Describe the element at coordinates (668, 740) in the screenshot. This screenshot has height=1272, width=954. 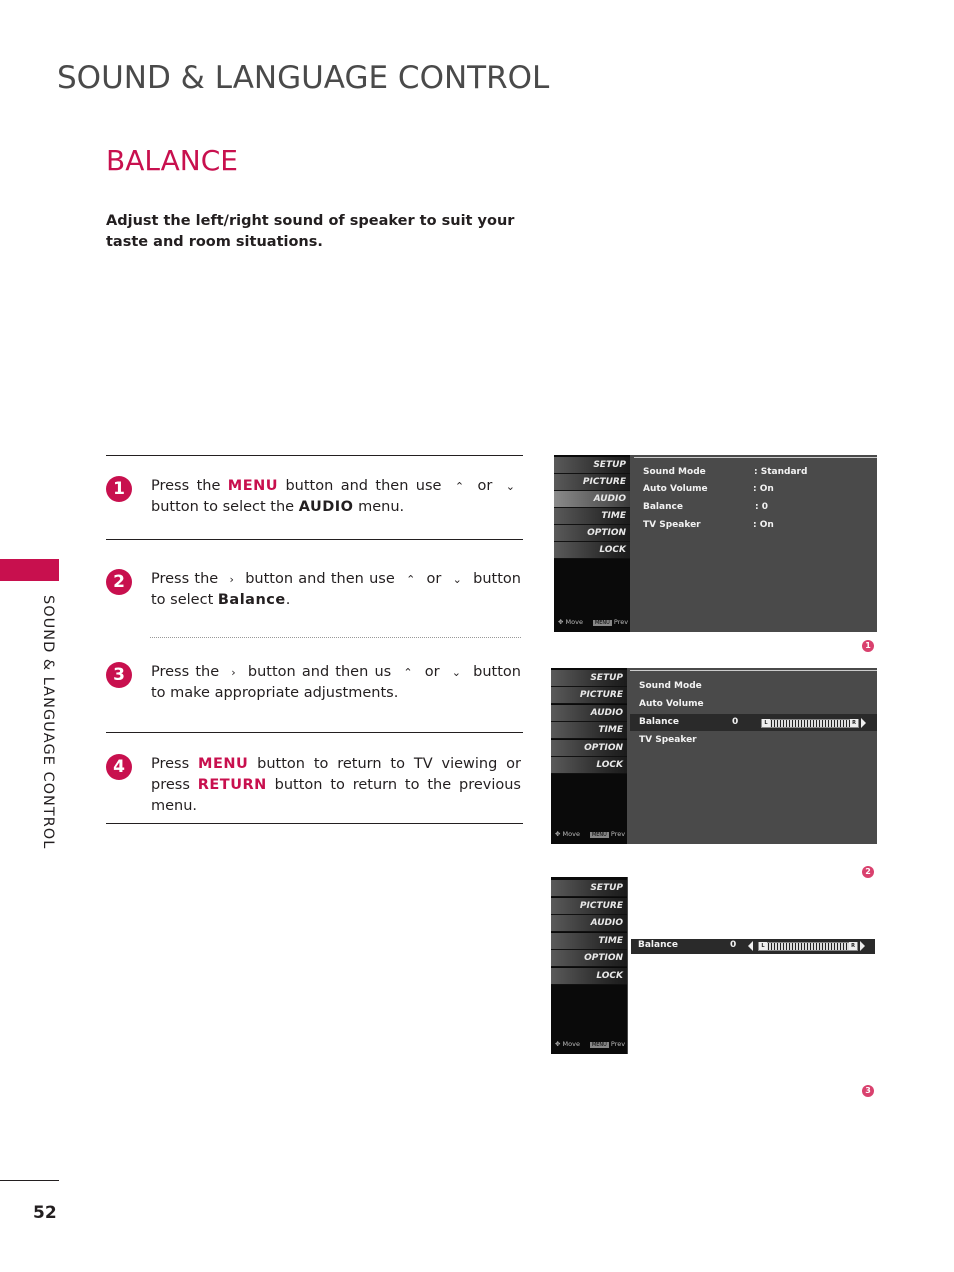
I see `osd-row: TV Speaker` at that location.